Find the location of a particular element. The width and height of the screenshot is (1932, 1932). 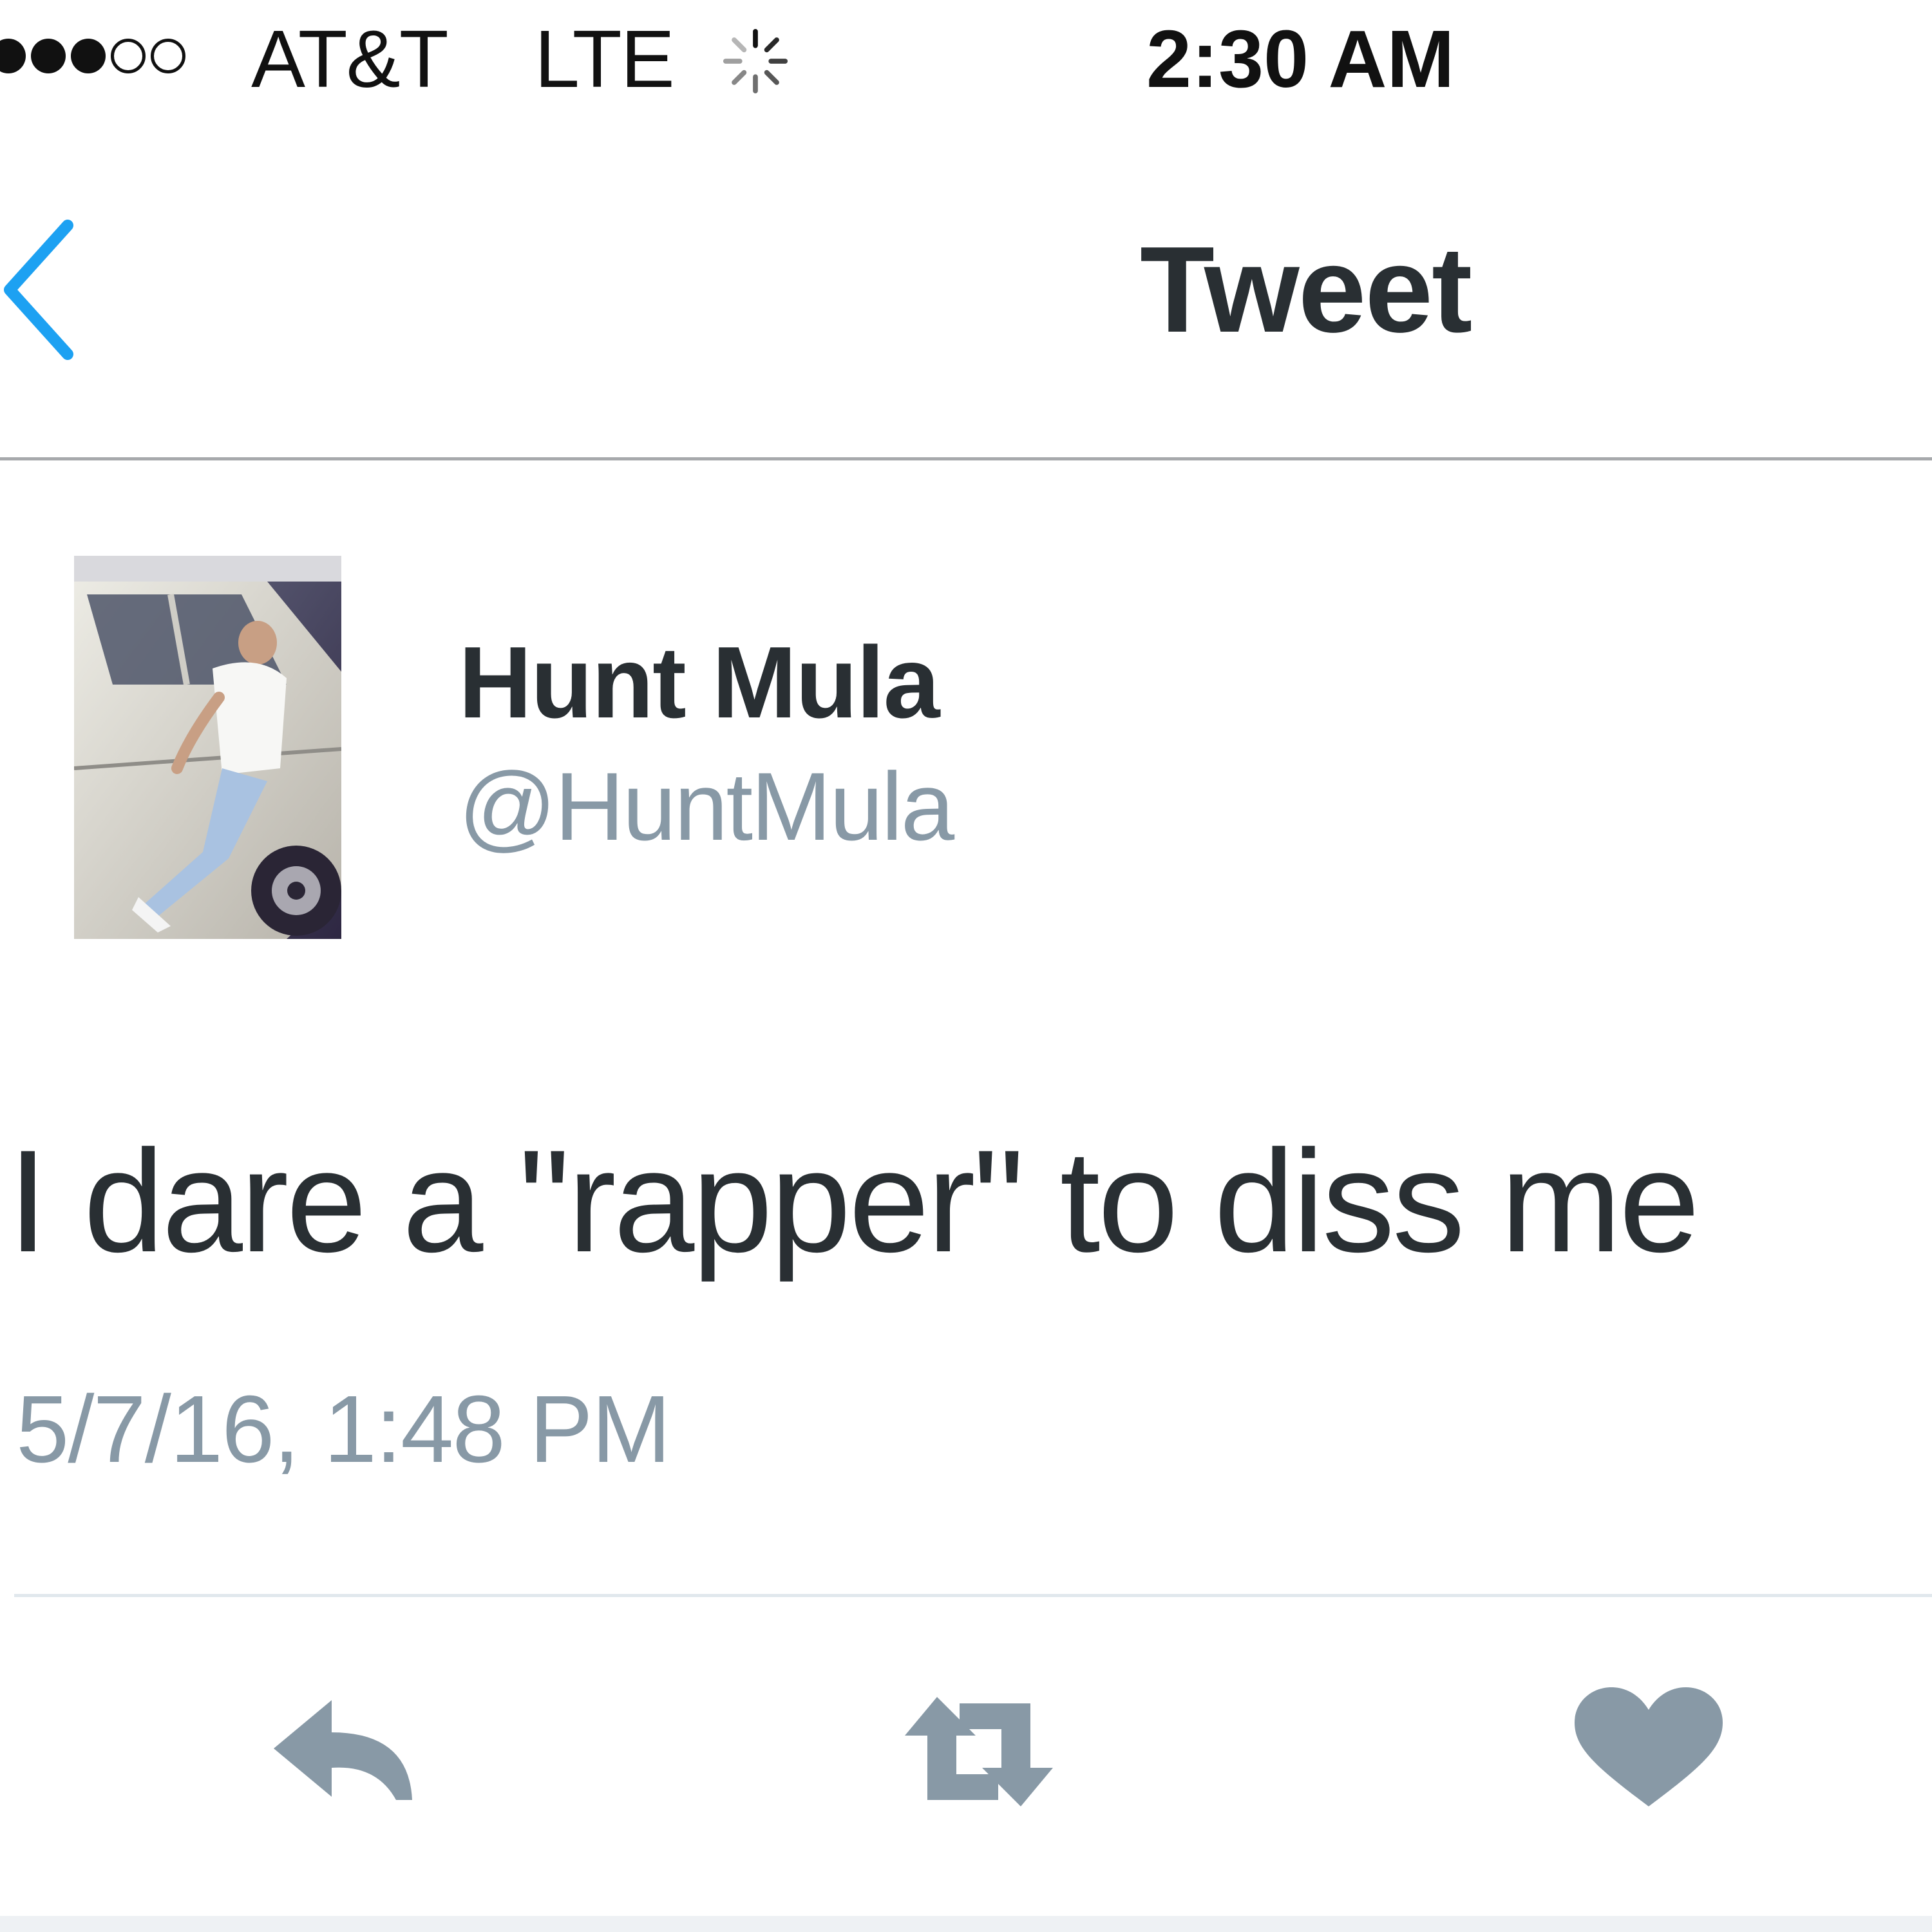

loading-spinner-icon is located at coordinates (755, 62).